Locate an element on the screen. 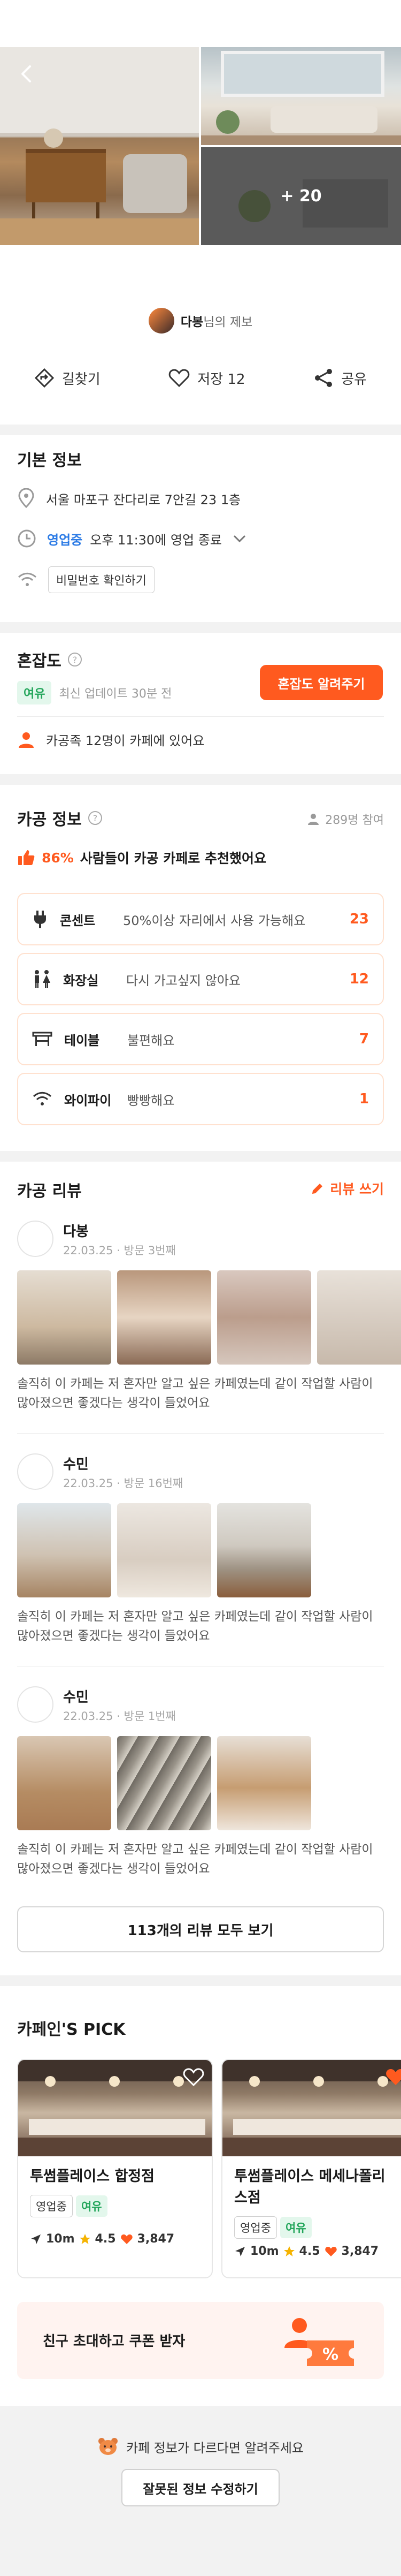 This screenshot has width=401, height=2576. wifi-row: 비밀번호 확인하기 is located at coordinates (86, 579).